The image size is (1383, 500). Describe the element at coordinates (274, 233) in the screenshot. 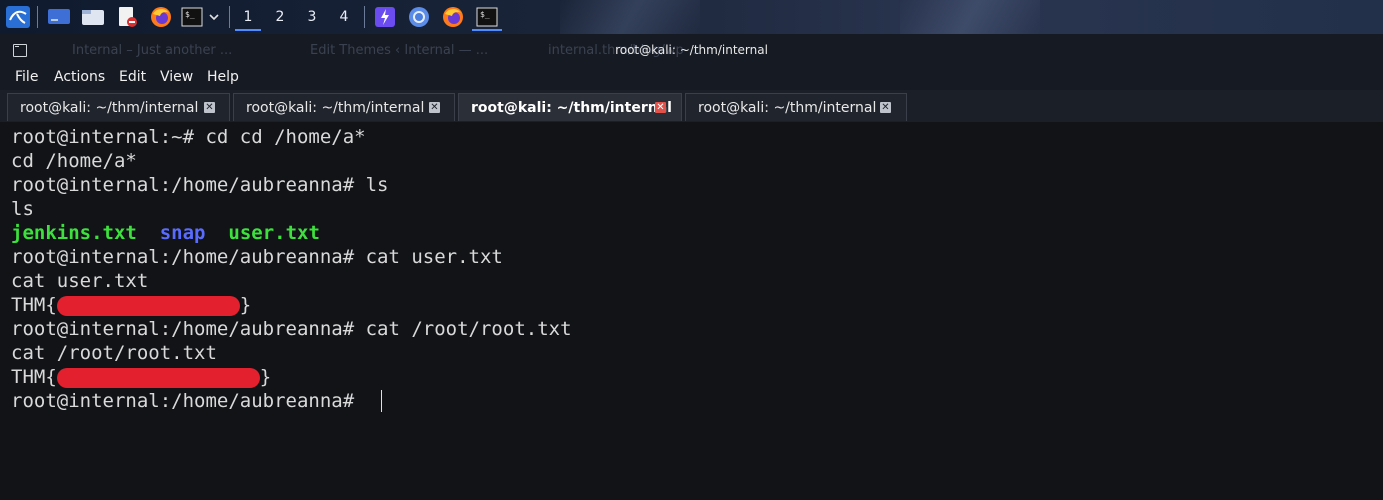

I see `ls-file: user.txt` at that location.